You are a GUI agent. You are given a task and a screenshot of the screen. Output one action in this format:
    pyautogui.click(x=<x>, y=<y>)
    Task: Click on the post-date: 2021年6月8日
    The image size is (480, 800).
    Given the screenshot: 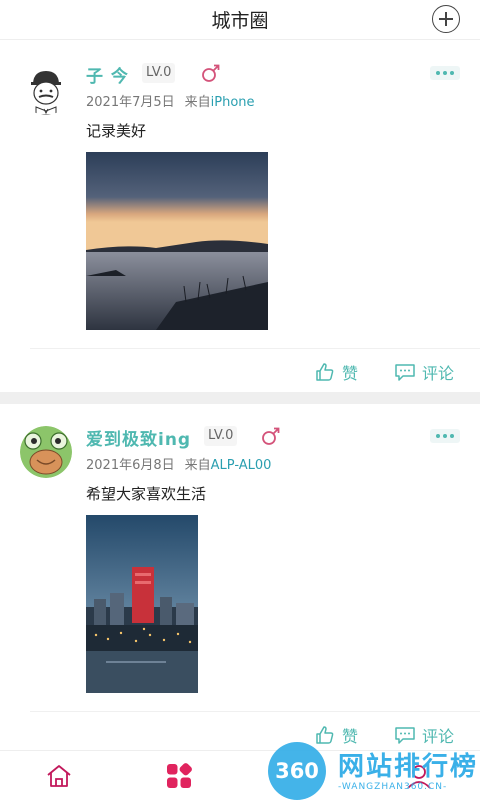 What is the action you would take?
    pyautogui.click(x=130, y=465)
    